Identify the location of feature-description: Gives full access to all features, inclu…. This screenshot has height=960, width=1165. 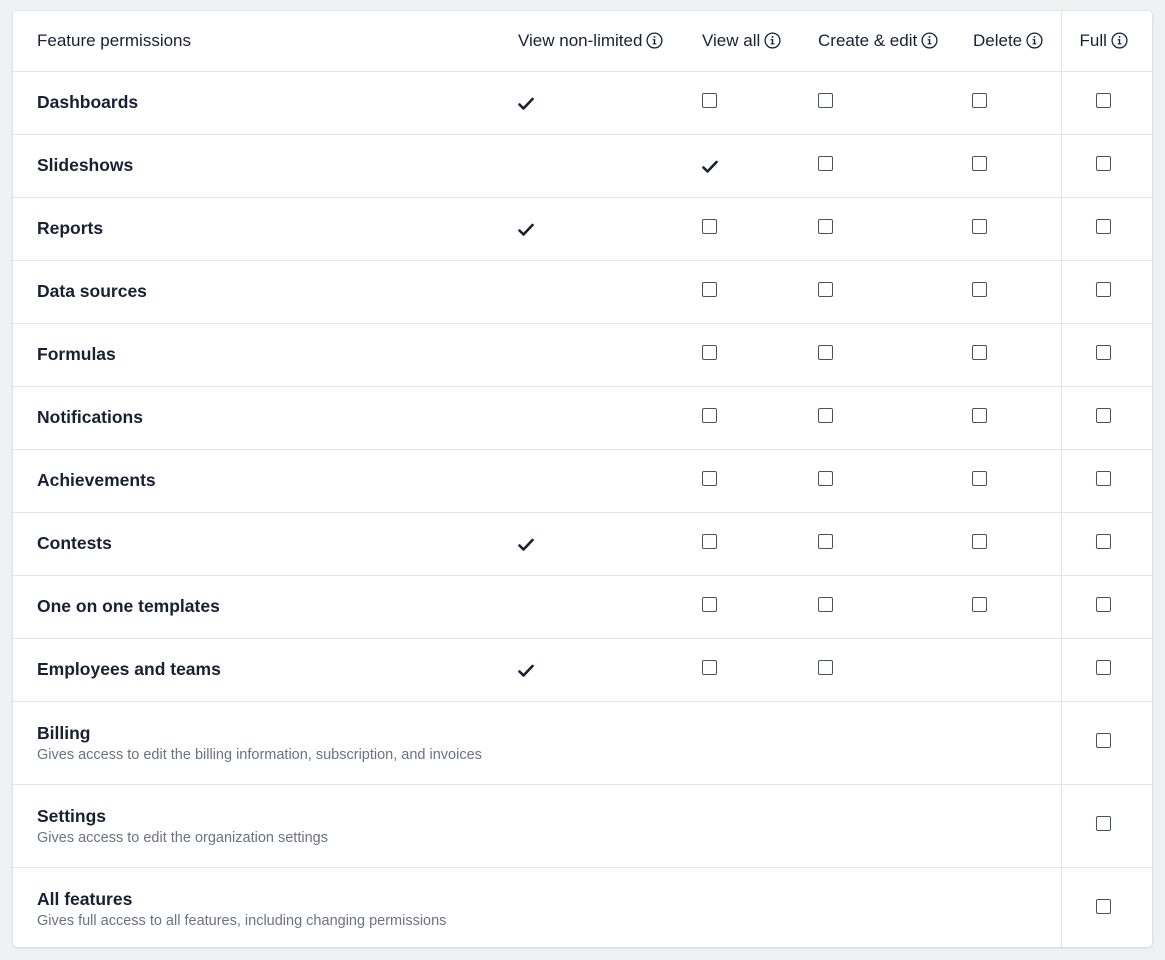
(242, 920).